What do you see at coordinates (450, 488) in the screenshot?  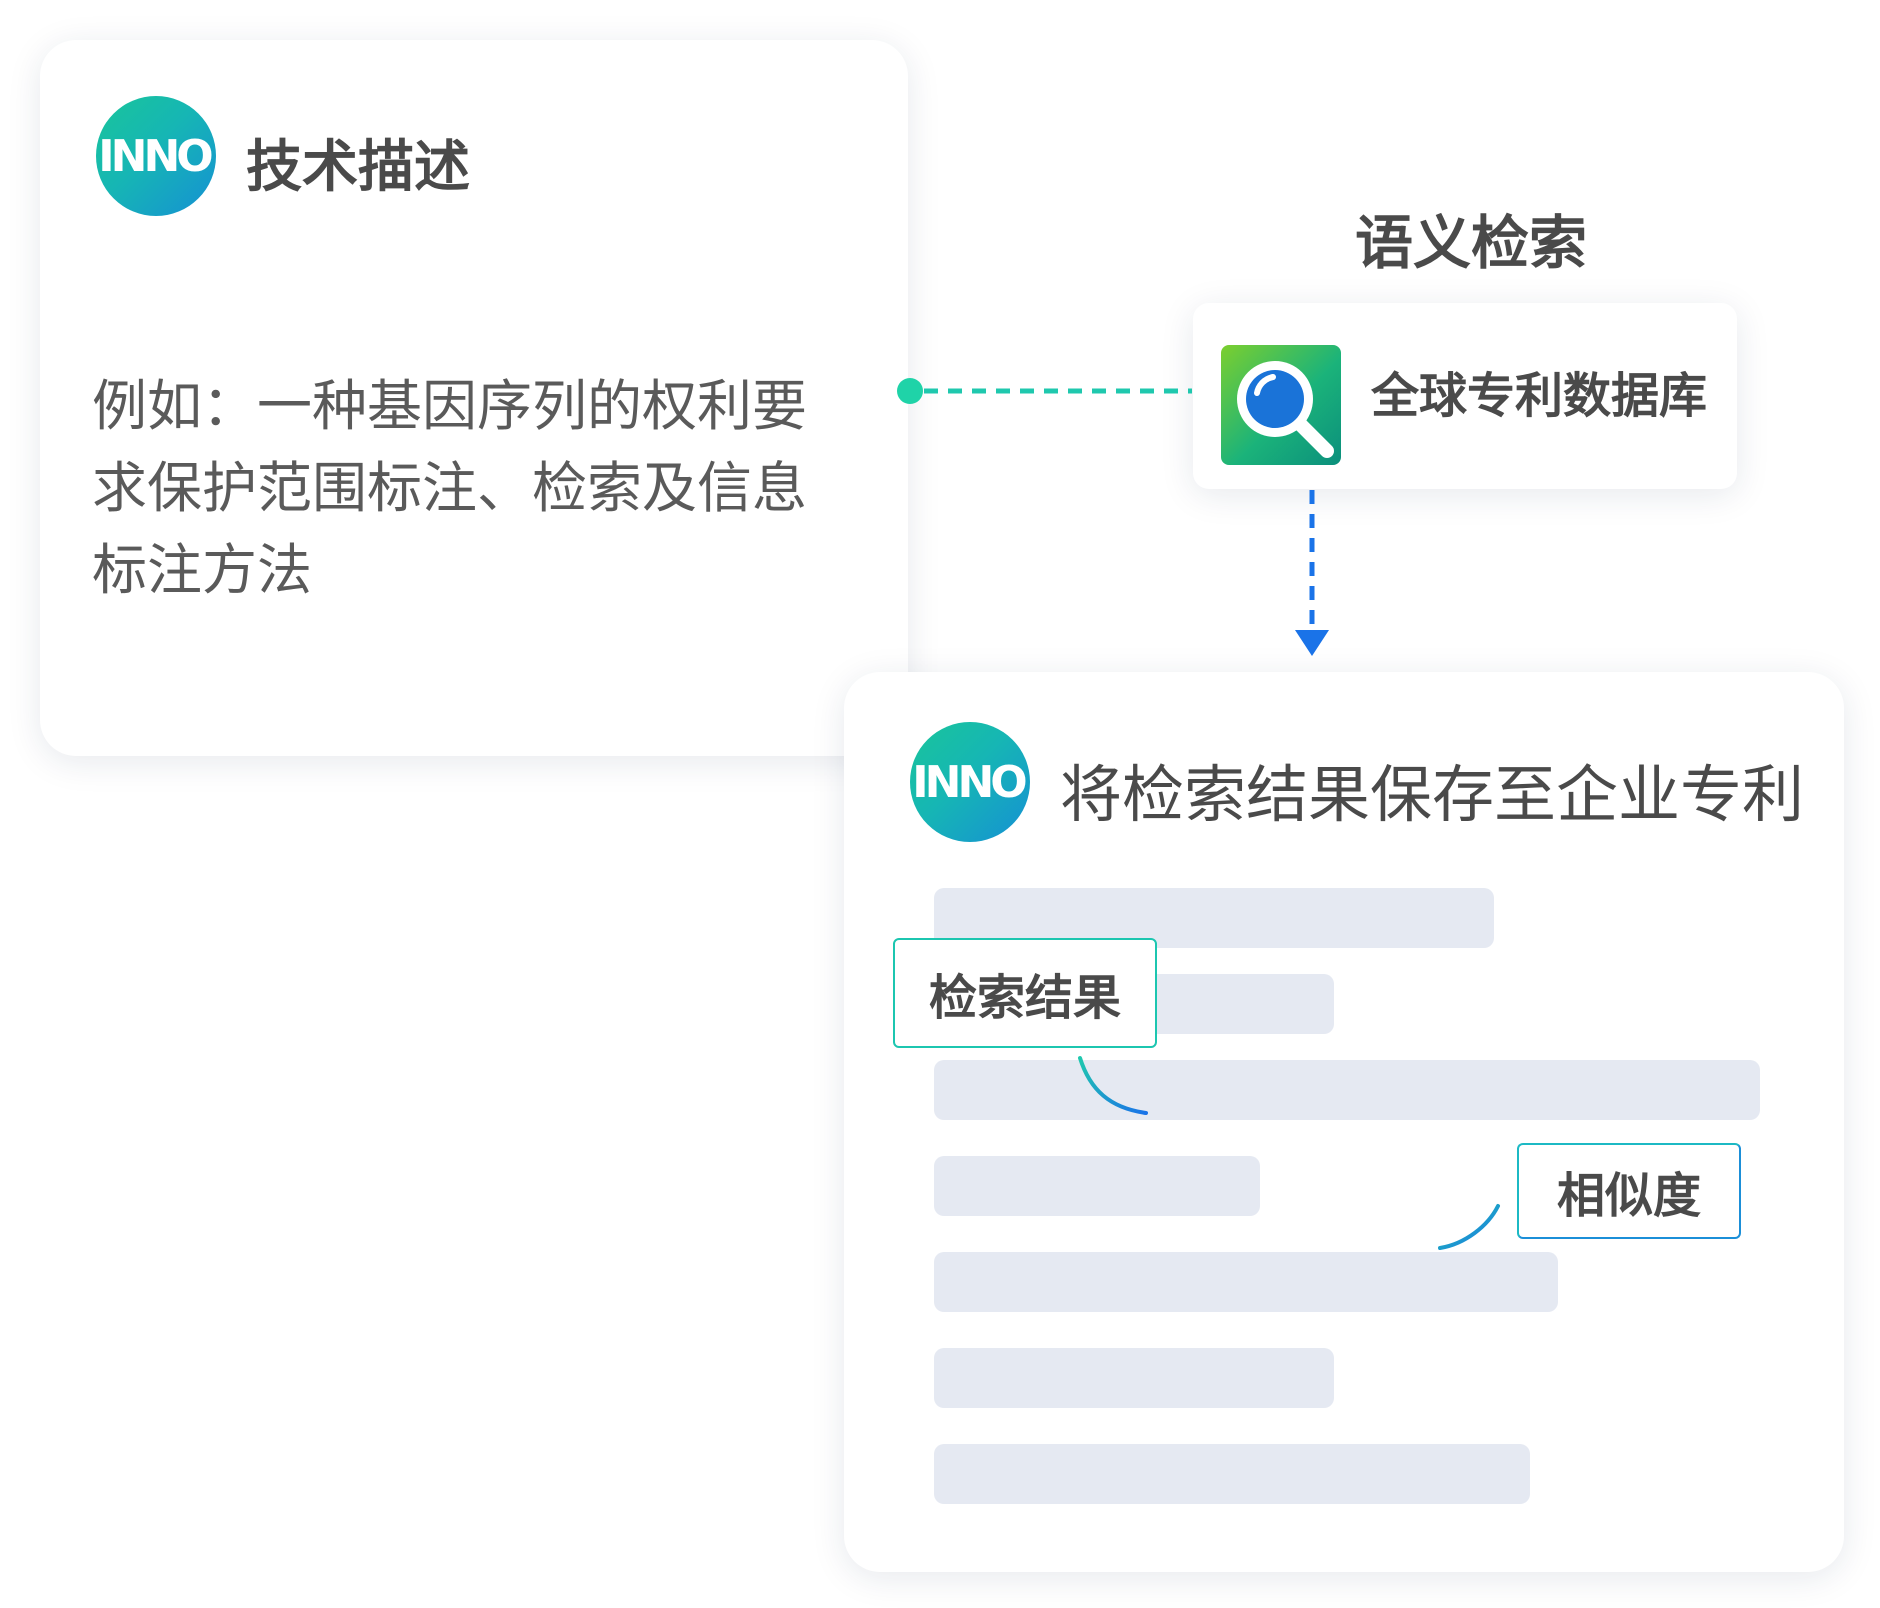 I see `tech-description-text: 例如：一种基因序列的权利要求保护范围标注、检索及信息标注方法` at bounding box center [450, 488].